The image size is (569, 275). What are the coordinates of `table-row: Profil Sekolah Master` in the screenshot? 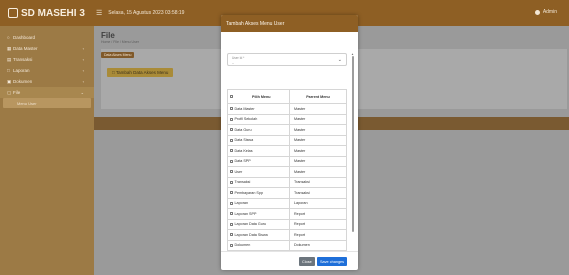 It's located at (287, 119).